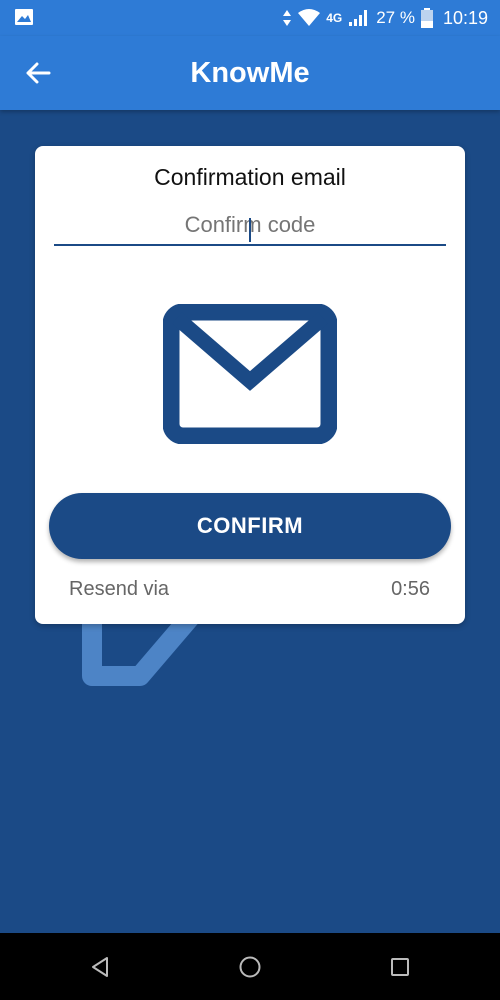 Image resolution: width=500 pixels, height=1000 pixels. What do you see at coordinates (287, 18) in the screenshot?
I see `data-arrows-icon` at bounding box center [287, 18].